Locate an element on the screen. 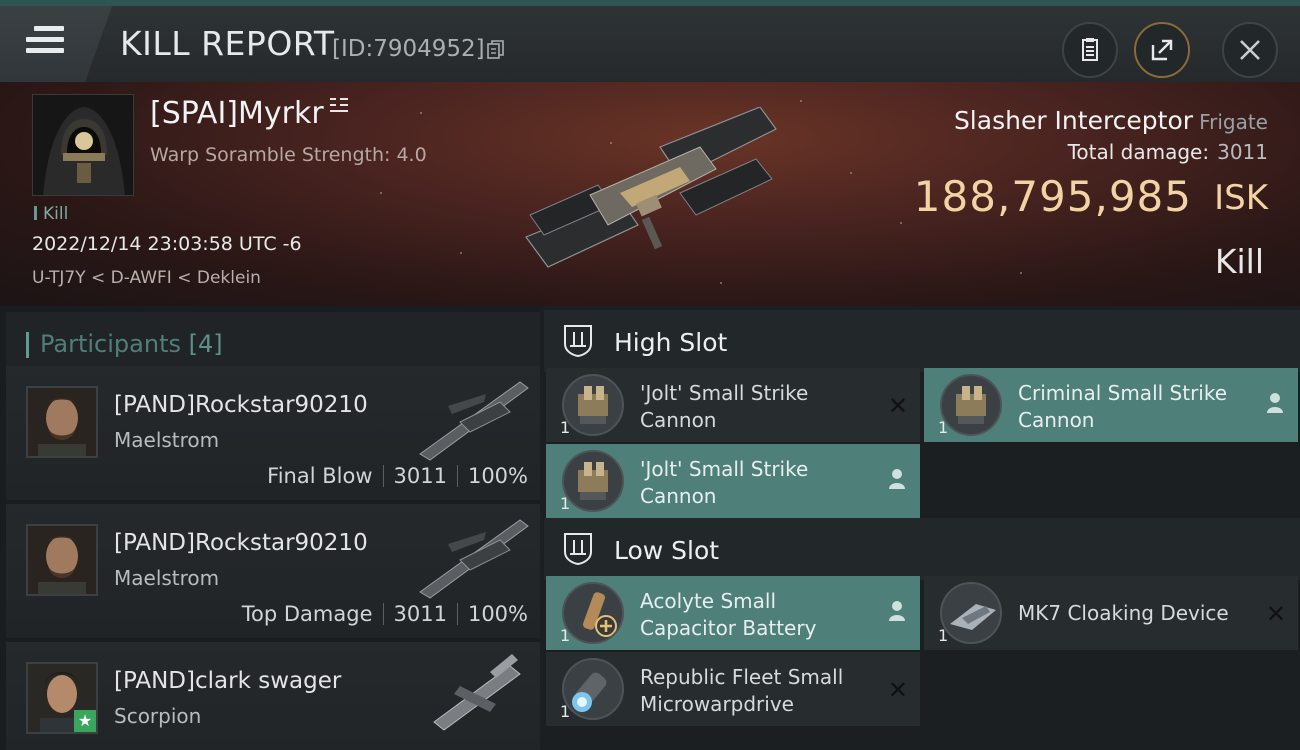 The width and height of the screenshot is (1300, 750). module-name: Criminal Small Strike Cannon is located at coordinates (1123, 406).